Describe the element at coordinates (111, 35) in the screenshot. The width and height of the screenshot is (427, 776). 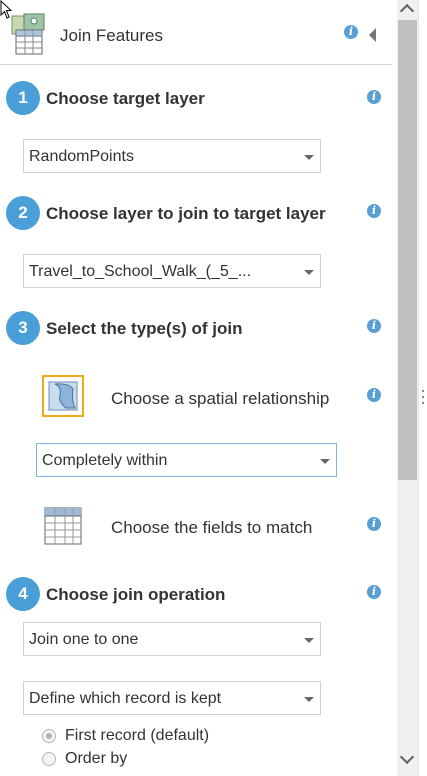
I see `panel-title: Join Features` at that location.